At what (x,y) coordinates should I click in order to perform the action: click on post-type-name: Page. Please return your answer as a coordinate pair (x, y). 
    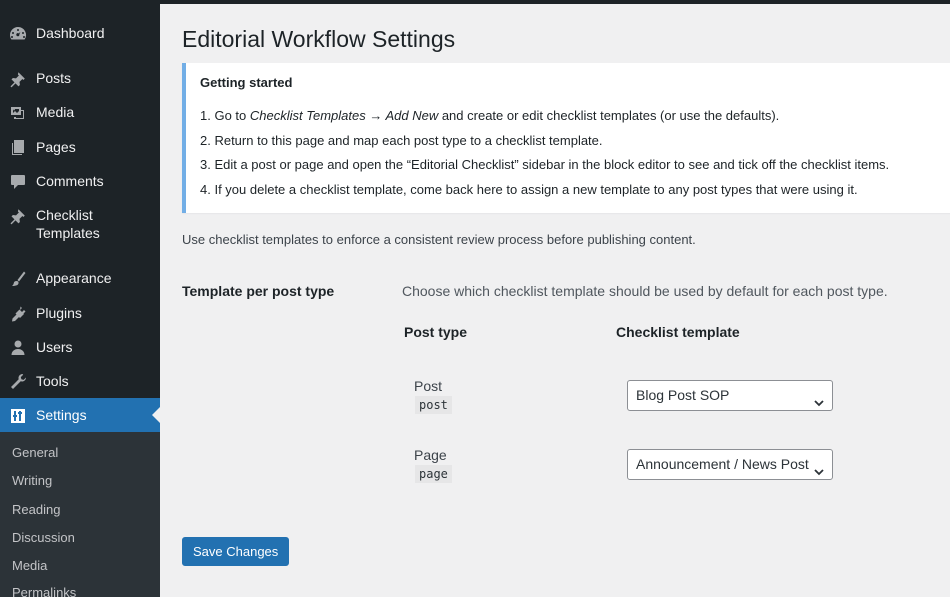
    Looking at the image, I should click on (430, 455).